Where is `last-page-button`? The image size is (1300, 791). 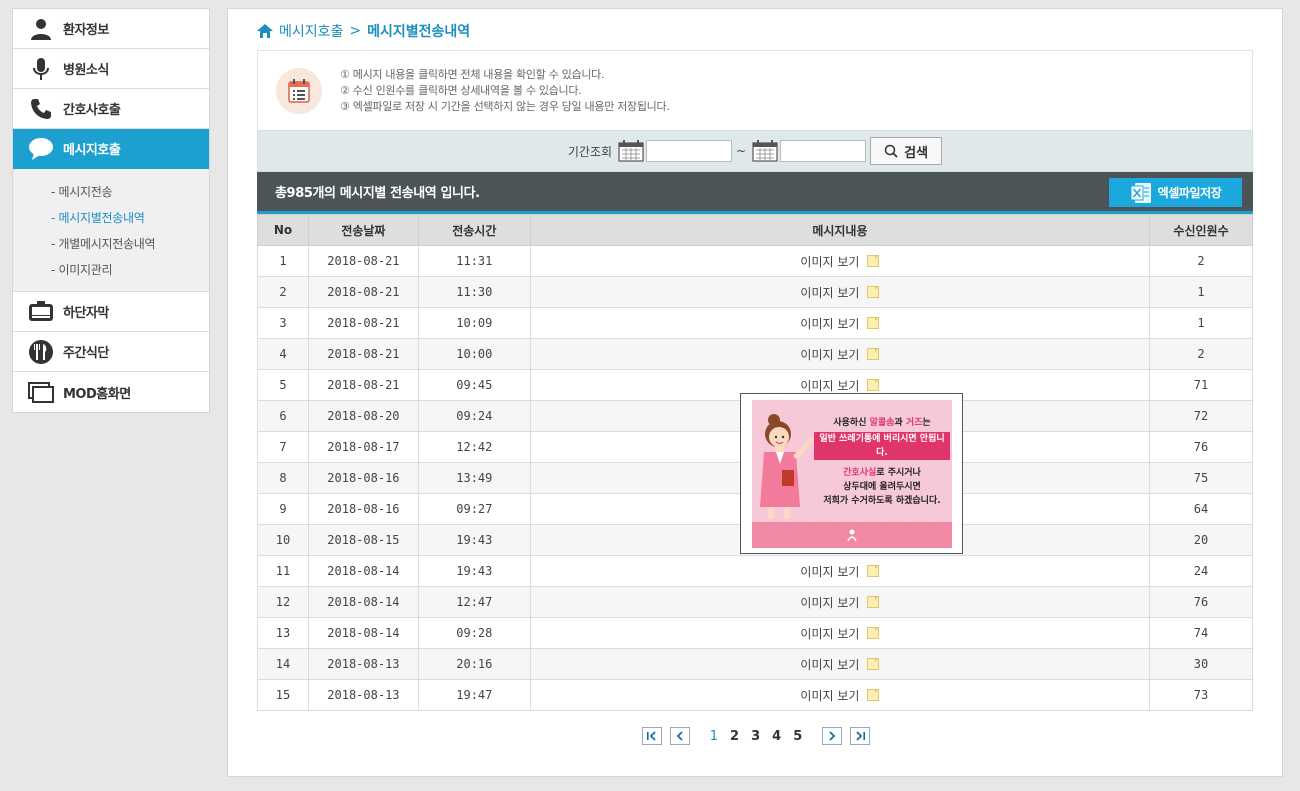
last-page-button is located at coordinates (860, 736).